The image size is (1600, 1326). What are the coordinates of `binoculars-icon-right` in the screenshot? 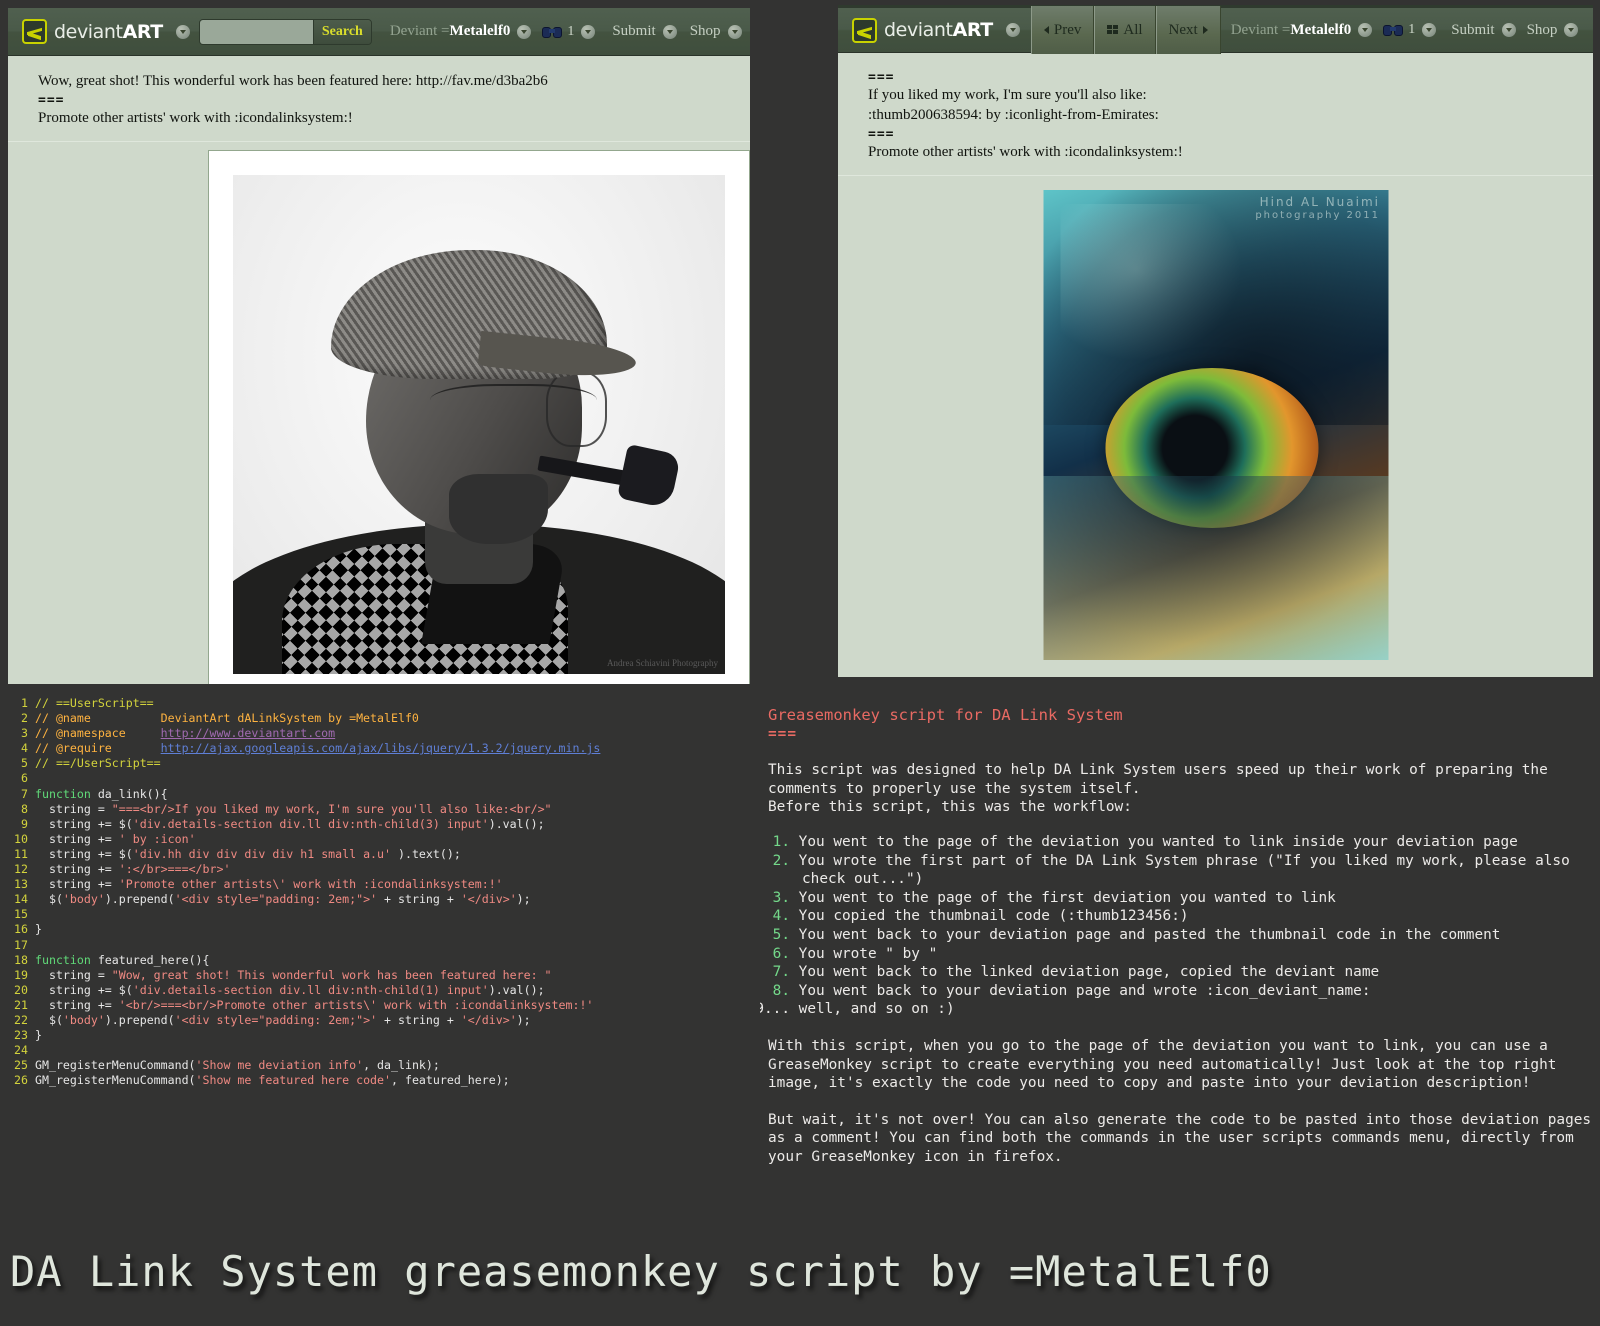 It's located at (1393, 30).